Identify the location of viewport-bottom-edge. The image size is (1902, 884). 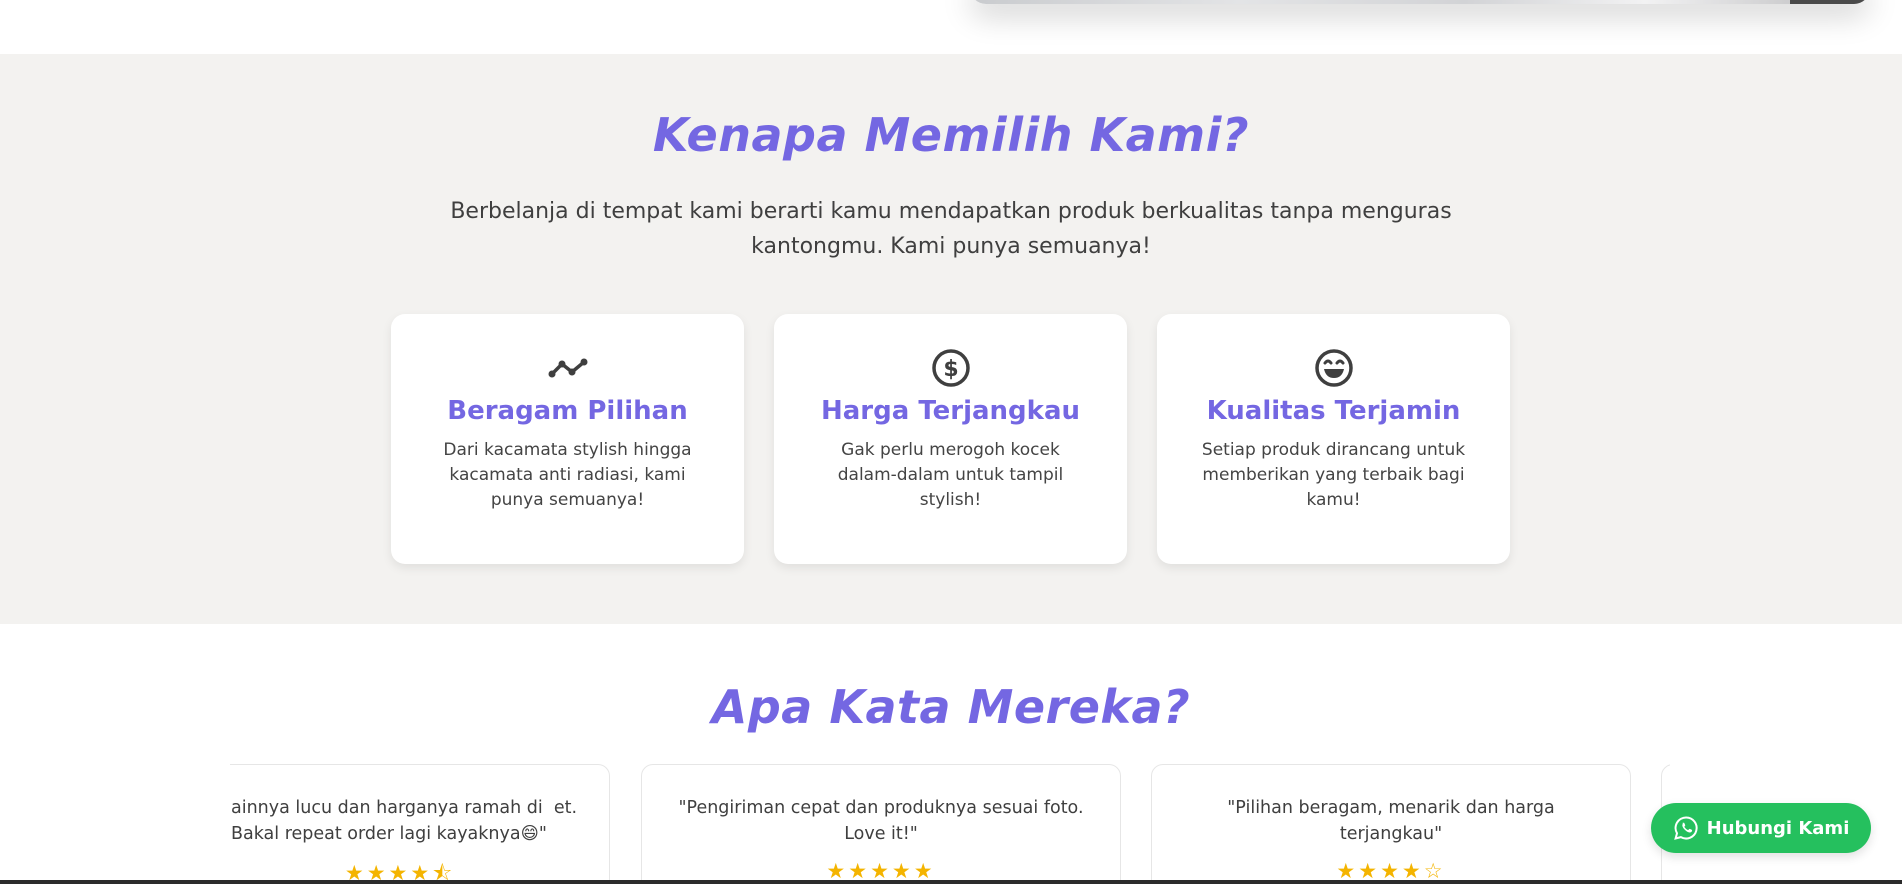
(951, 882).